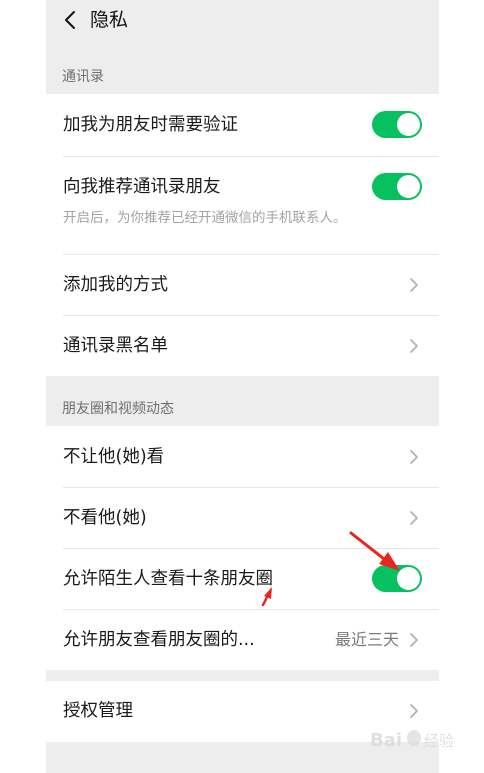 The width and height of the screenshot is (484, 773). What do you see at coordinates (439, 741) in the screenshot?
I see `svg-text: 经验` at bounding box center [439, 741].